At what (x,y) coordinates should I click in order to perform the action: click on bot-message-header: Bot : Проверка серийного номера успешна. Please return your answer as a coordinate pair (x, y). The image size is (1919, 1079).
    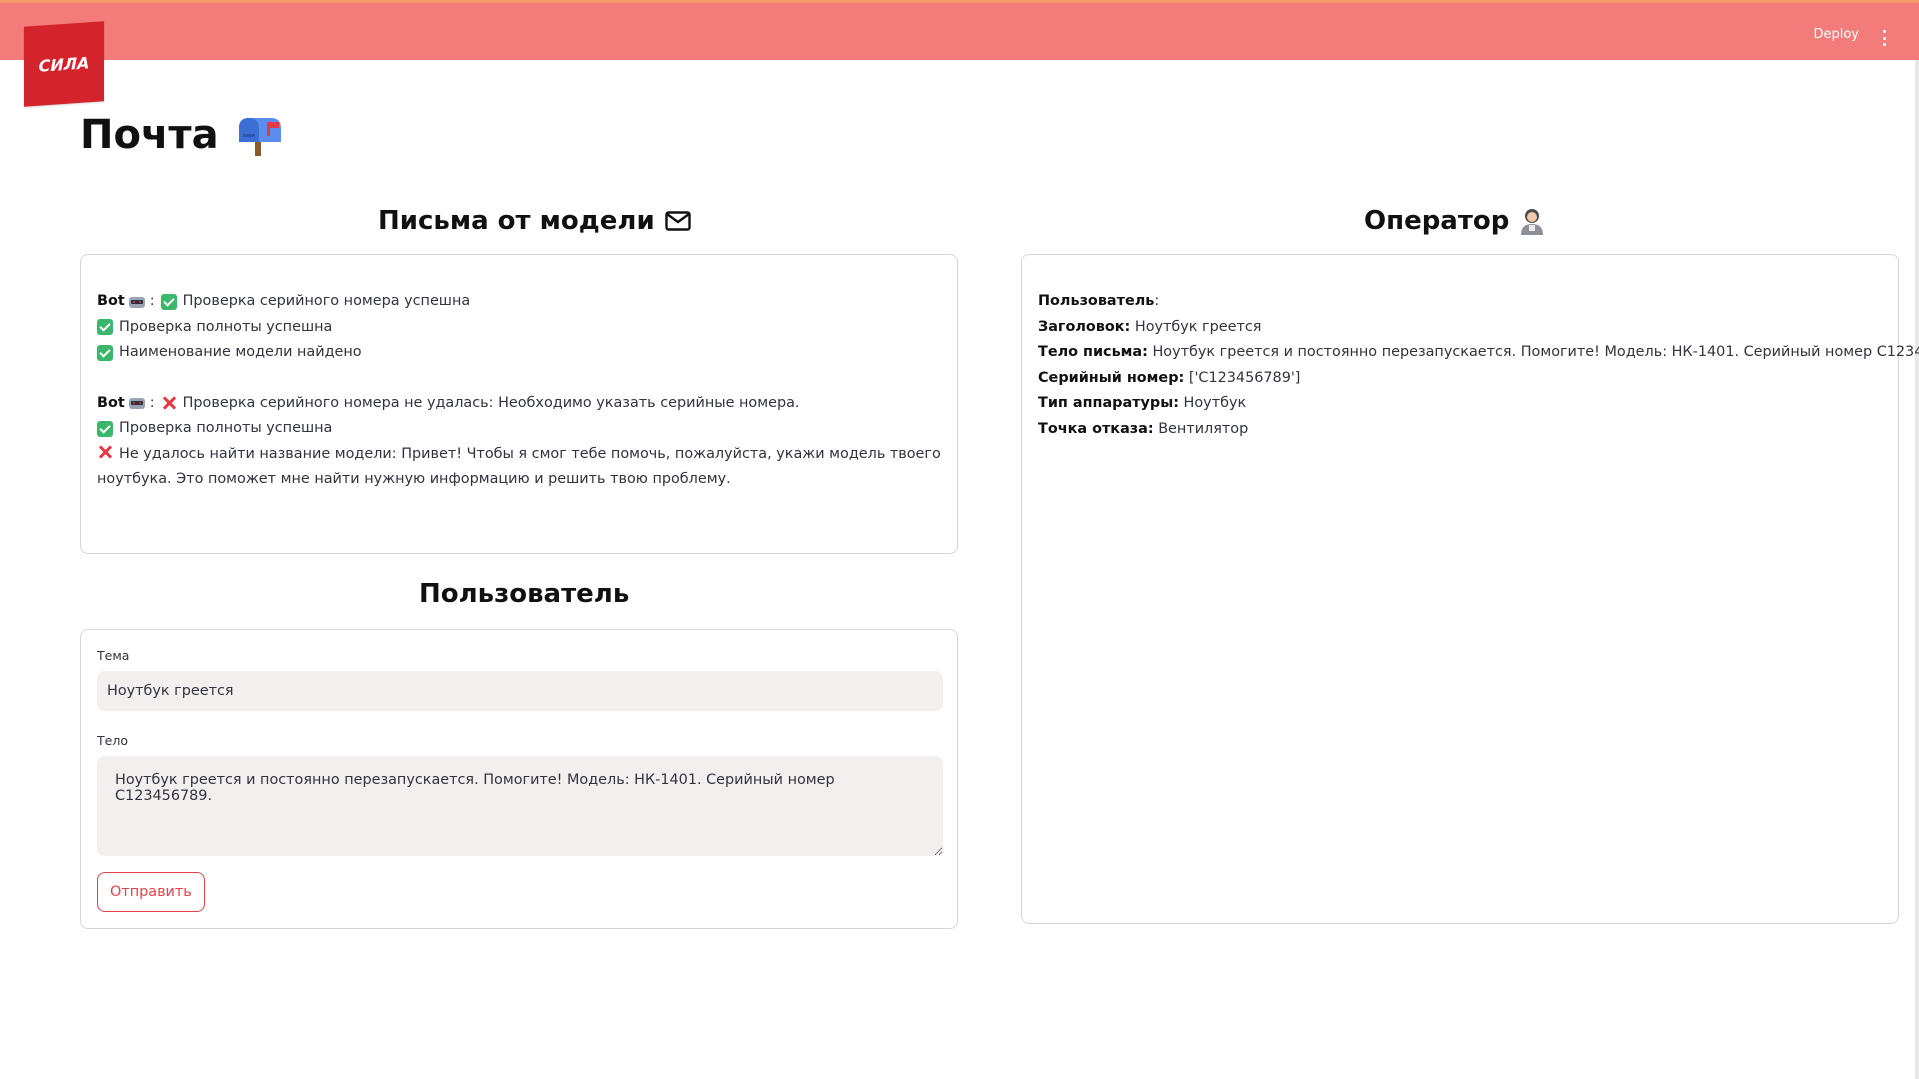
    Looking at the image, I should click on (519, 302).